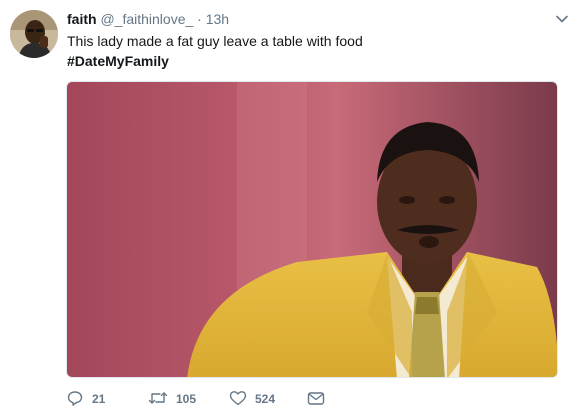 This screenshot has height=411, width=584. What do you see at coordinates (562, 19) in the screenshot?
I see `chevron-down-icon` at bounding box center [562, 19].